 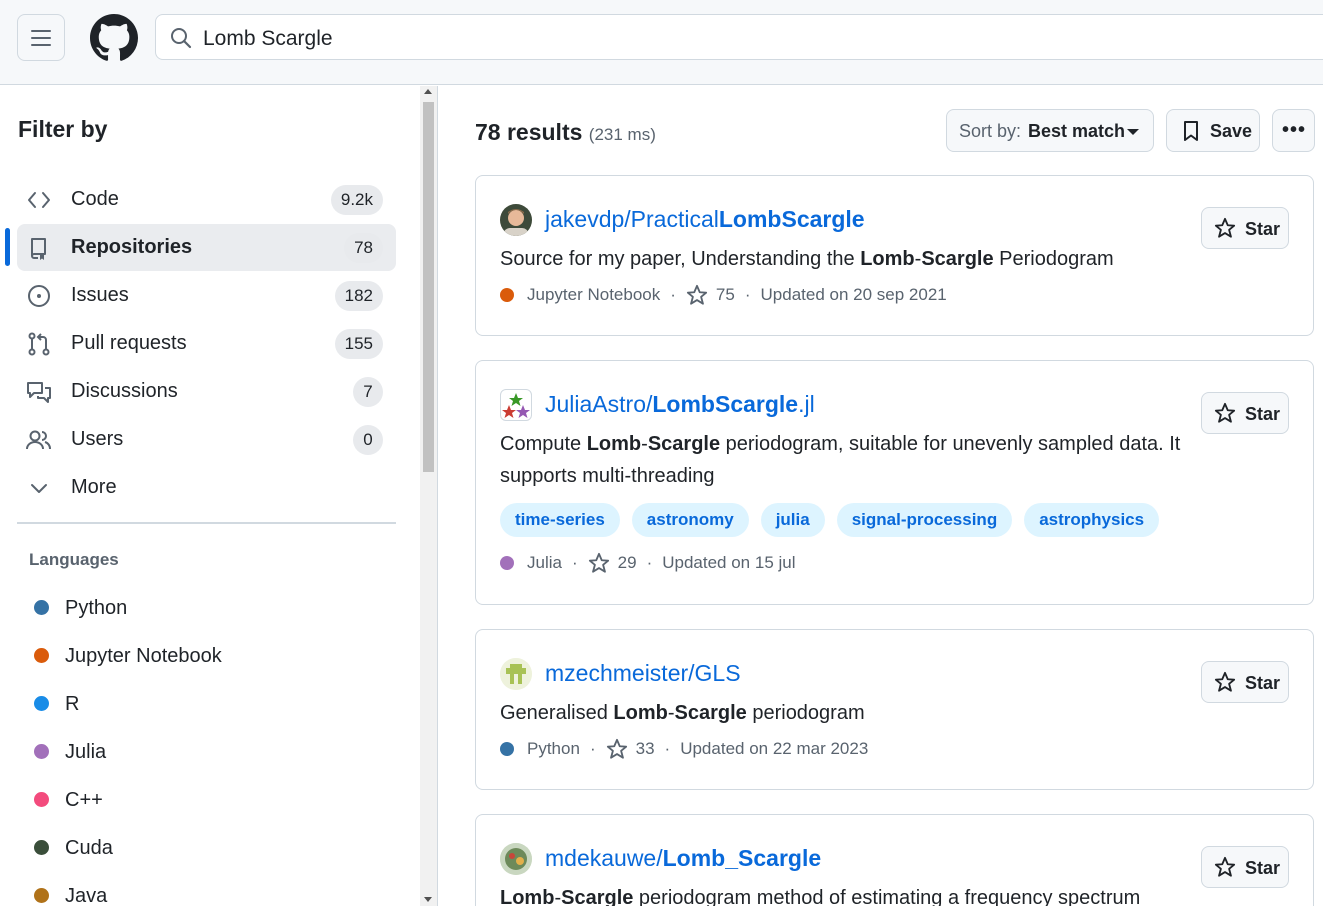 I want to click on star-count: 75, so click(x=725, y=295).